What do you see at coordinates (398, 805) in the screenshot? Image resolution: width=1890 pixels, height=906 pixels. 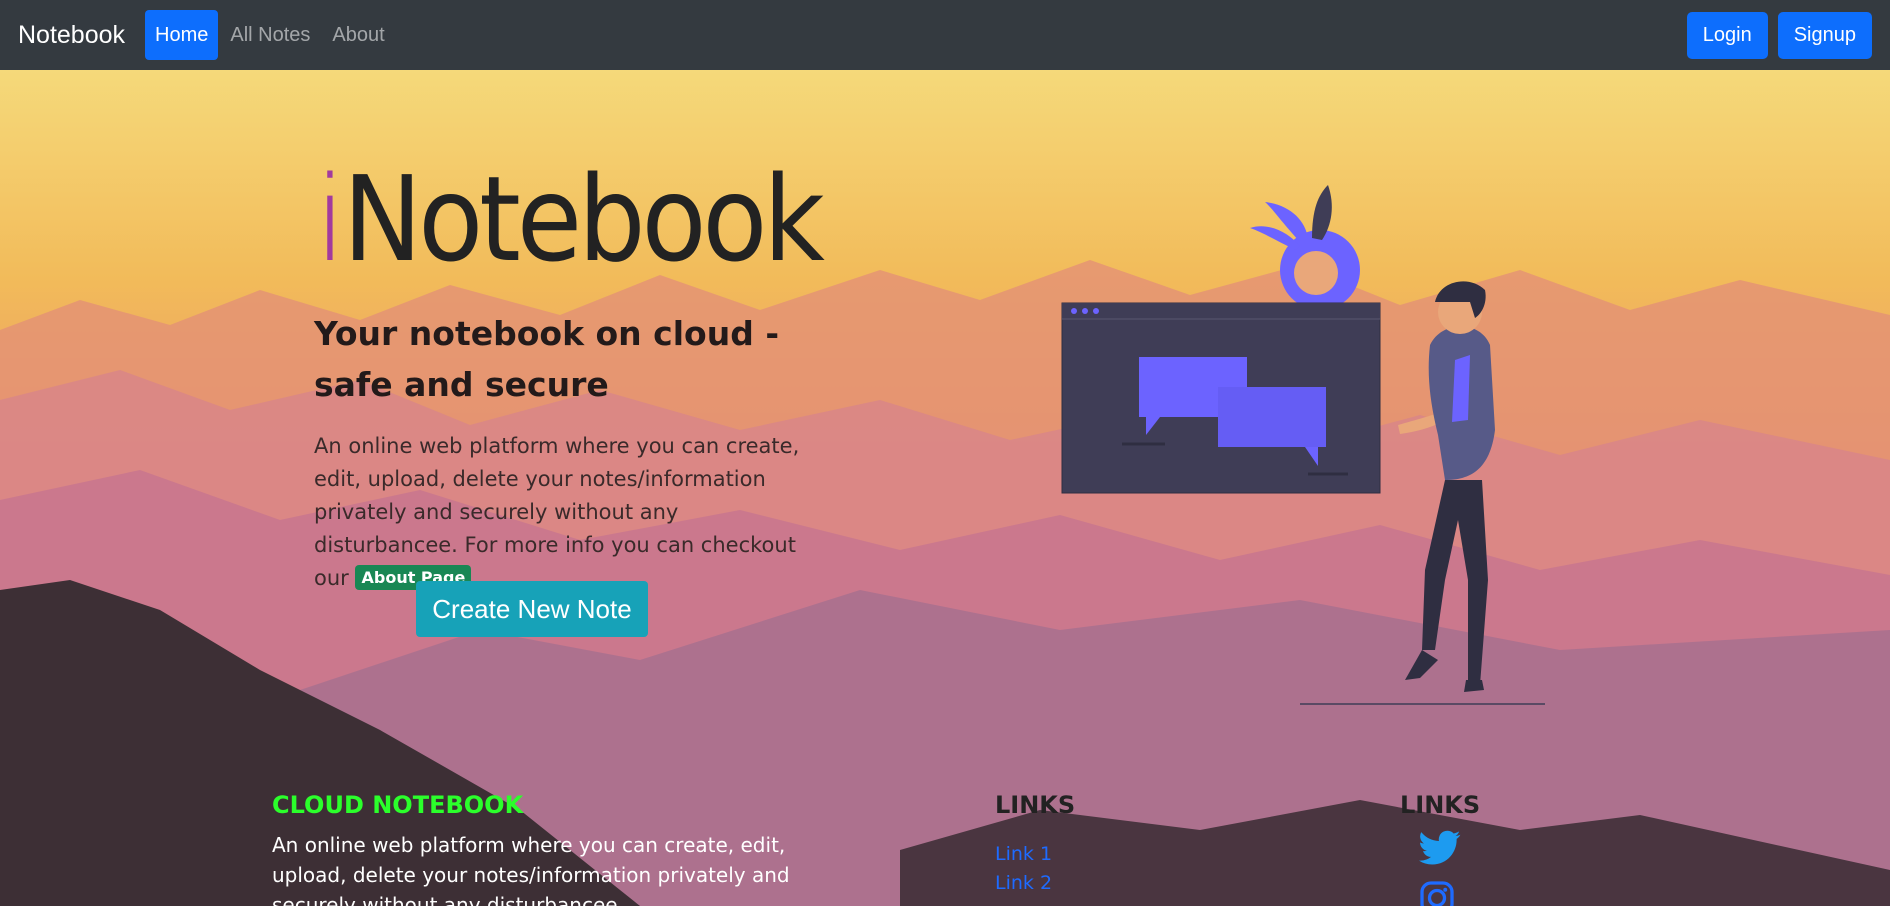 I see `footer-brand-heading: CLOUD NOTEBOOK` at bounding box center [398, 805].